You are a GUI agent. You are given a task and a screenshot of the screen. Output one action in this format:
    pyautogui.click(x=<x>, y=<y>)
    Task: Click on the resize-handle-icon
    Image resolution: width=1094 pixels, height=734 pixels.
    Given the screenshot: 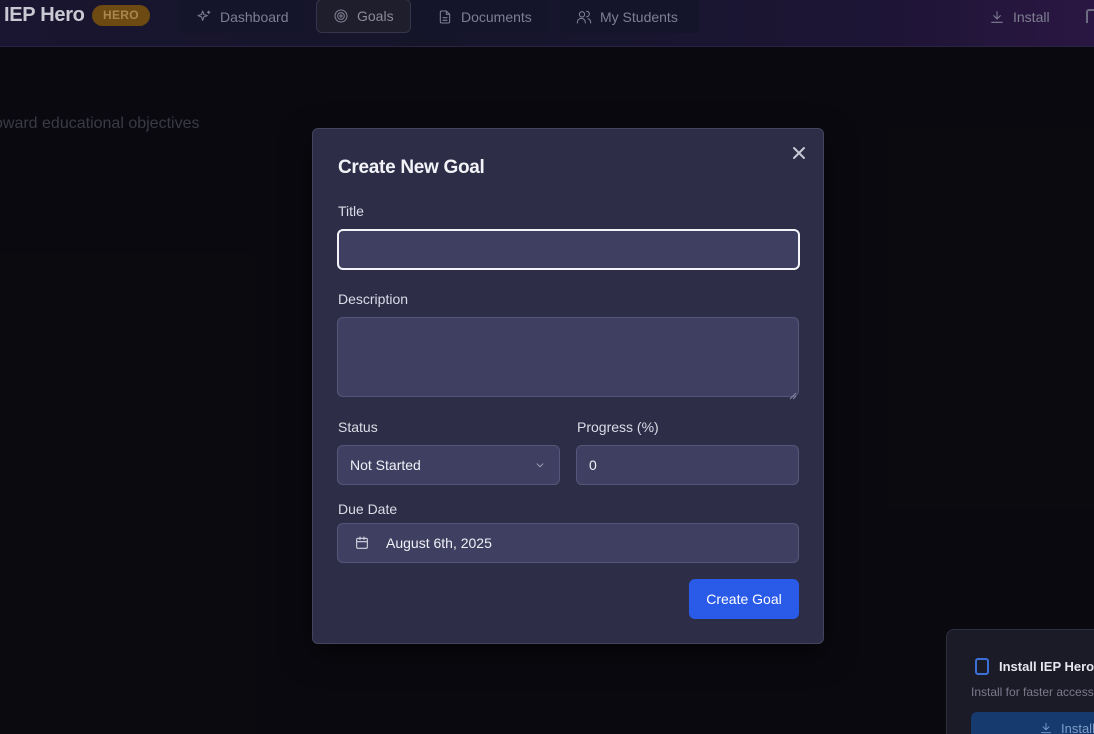 What is the action you would take?
    pyautogui.click(x=793, y=393)
    